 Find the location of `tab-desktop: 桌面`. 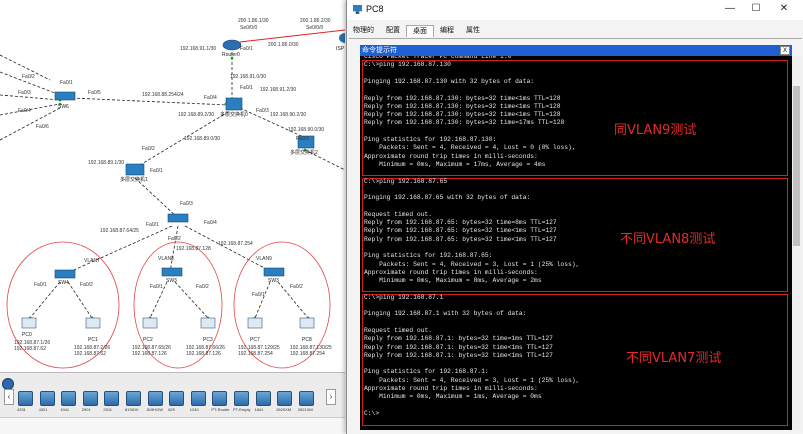

tab-desktop: 桌面 is located at coordinates (420, 31).